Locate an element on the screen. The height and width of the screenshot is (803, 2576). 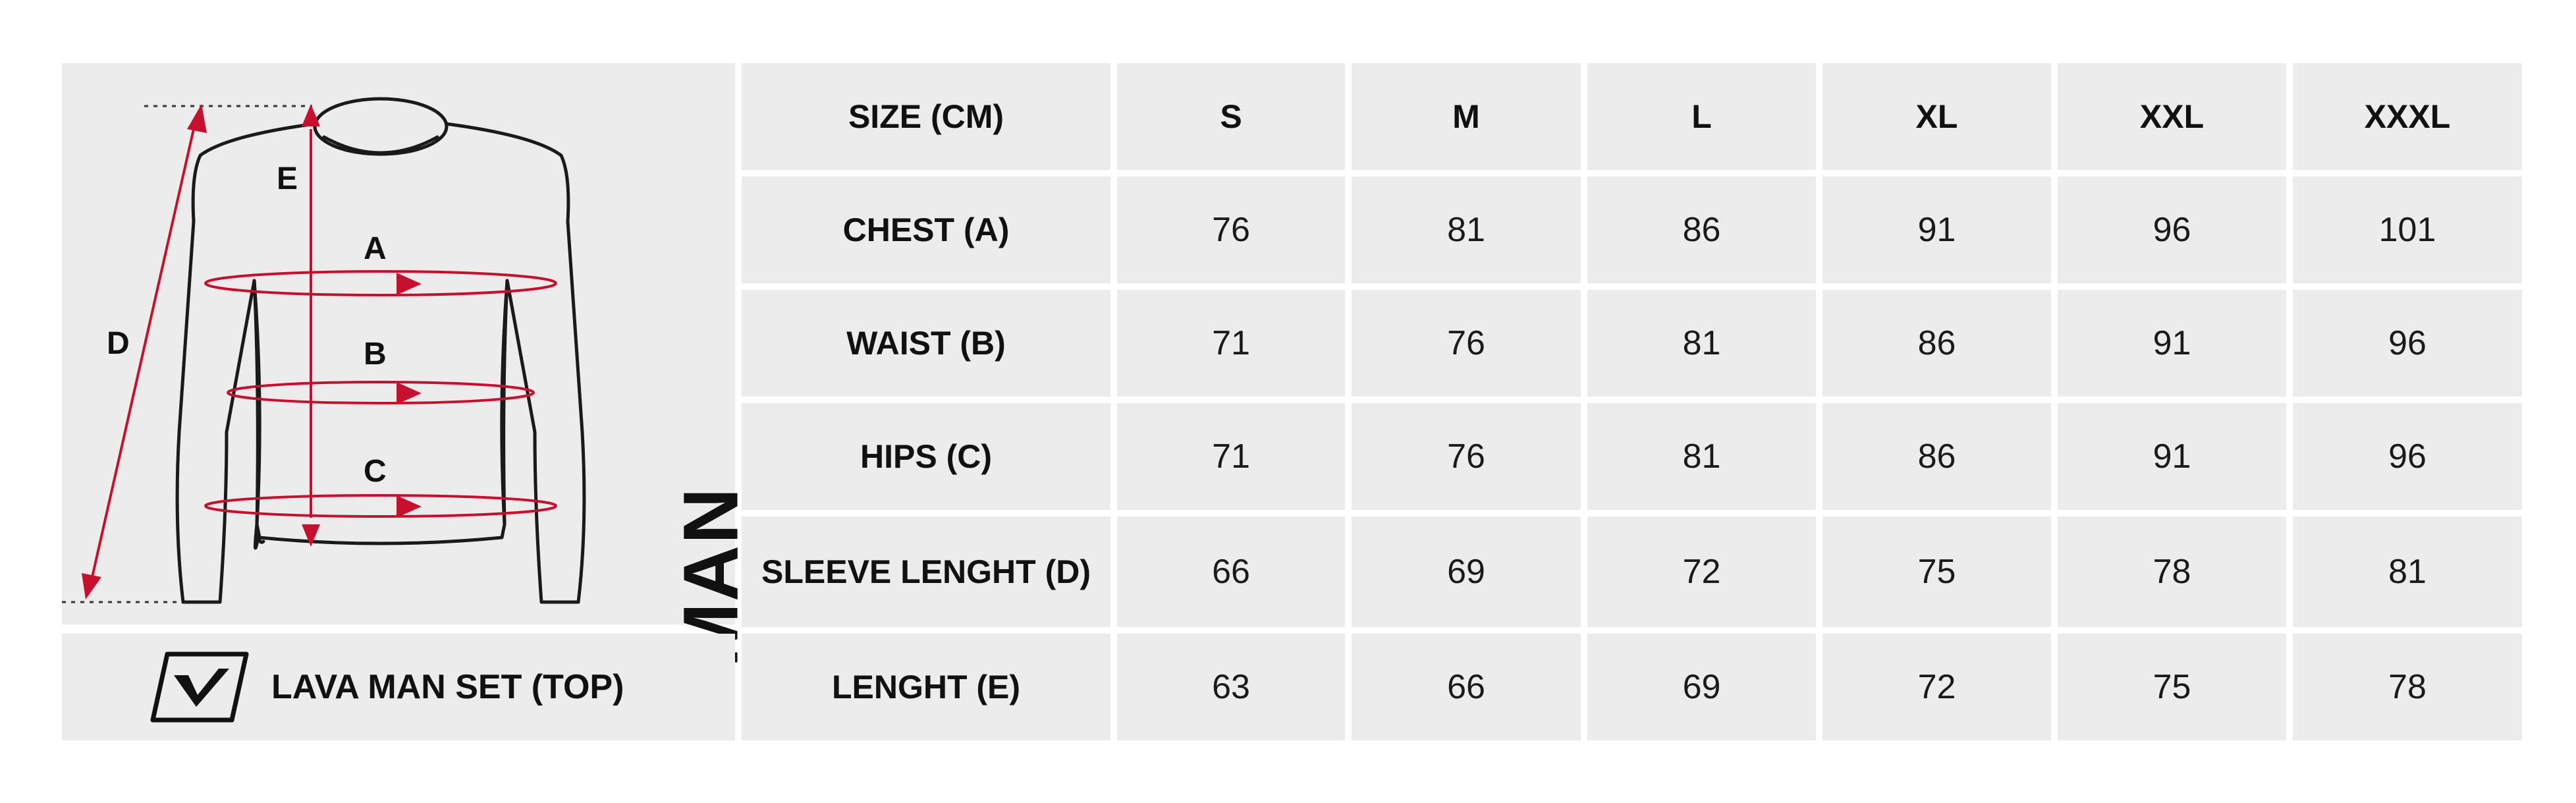
measurement-value-cell: 63 is located at coordinates (1231, 687).